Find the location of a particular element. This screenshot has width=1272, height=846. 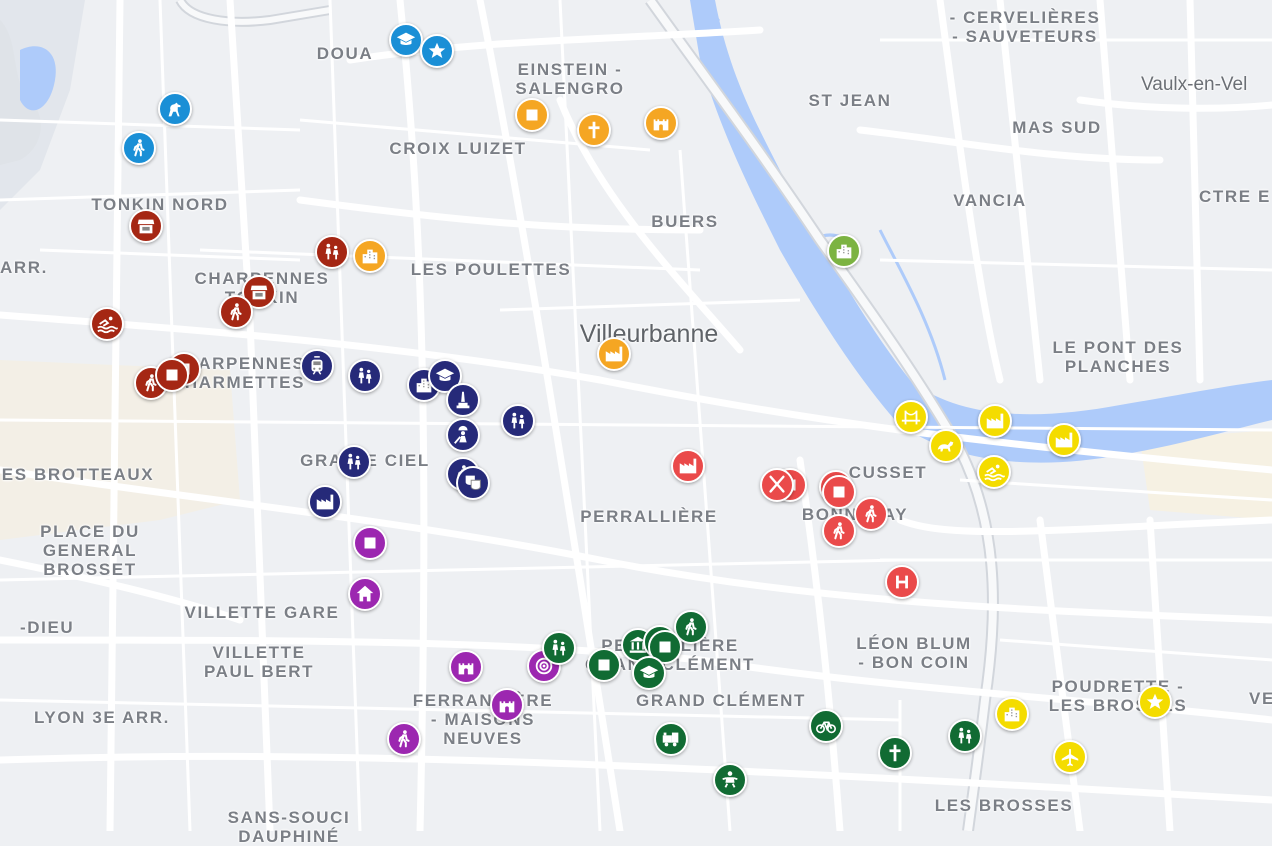

map-marker-home is located at coordinates (365, 594).